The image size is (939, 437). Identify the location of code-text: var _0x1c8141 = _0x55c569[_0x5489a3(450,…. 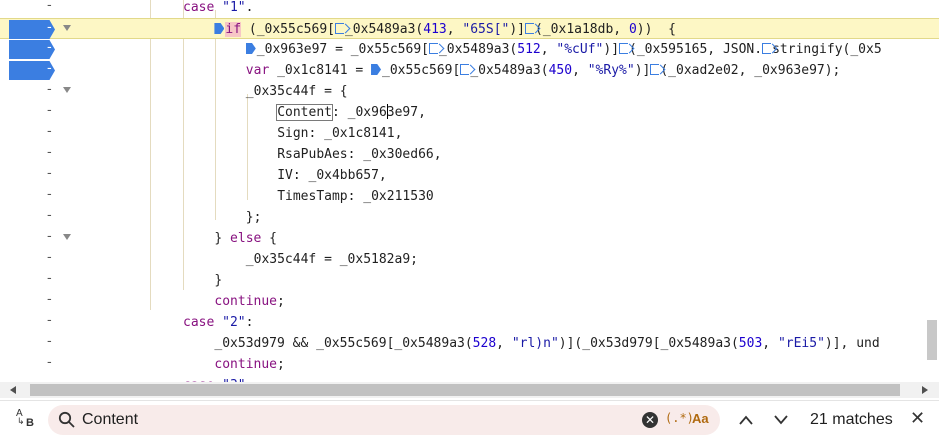
(543, 70).